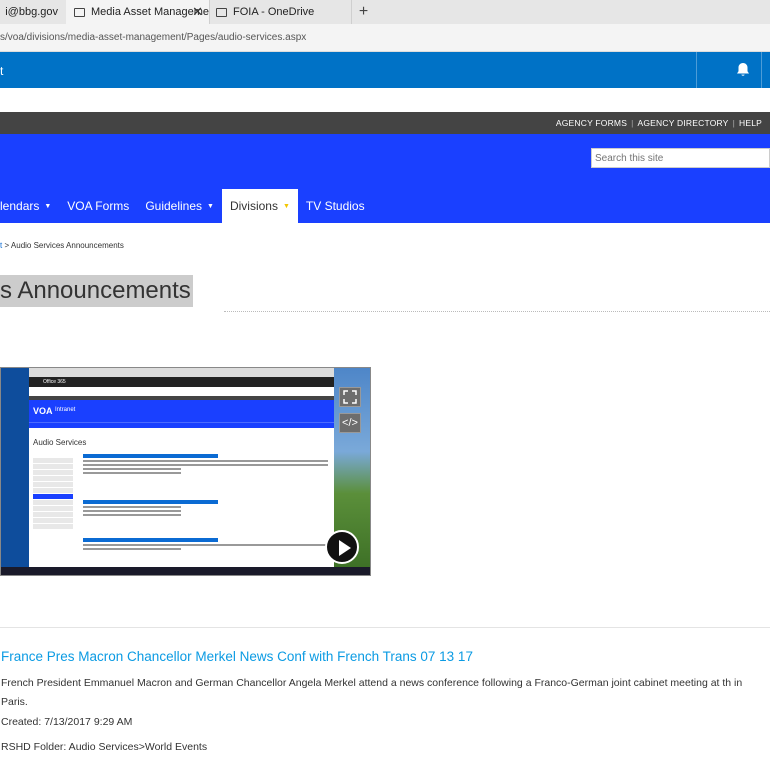 Image resolution: width=770 pixels, height=770 pixels. What do you see at coordinates (43, 411) in the screenshot?
I see `voa-logo: VOA` at bounding box center [43, 411].